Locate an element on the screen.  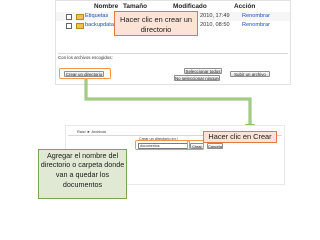
breadcrumb: Raíz/ ► Archivos is located at coordinates (92, 132).